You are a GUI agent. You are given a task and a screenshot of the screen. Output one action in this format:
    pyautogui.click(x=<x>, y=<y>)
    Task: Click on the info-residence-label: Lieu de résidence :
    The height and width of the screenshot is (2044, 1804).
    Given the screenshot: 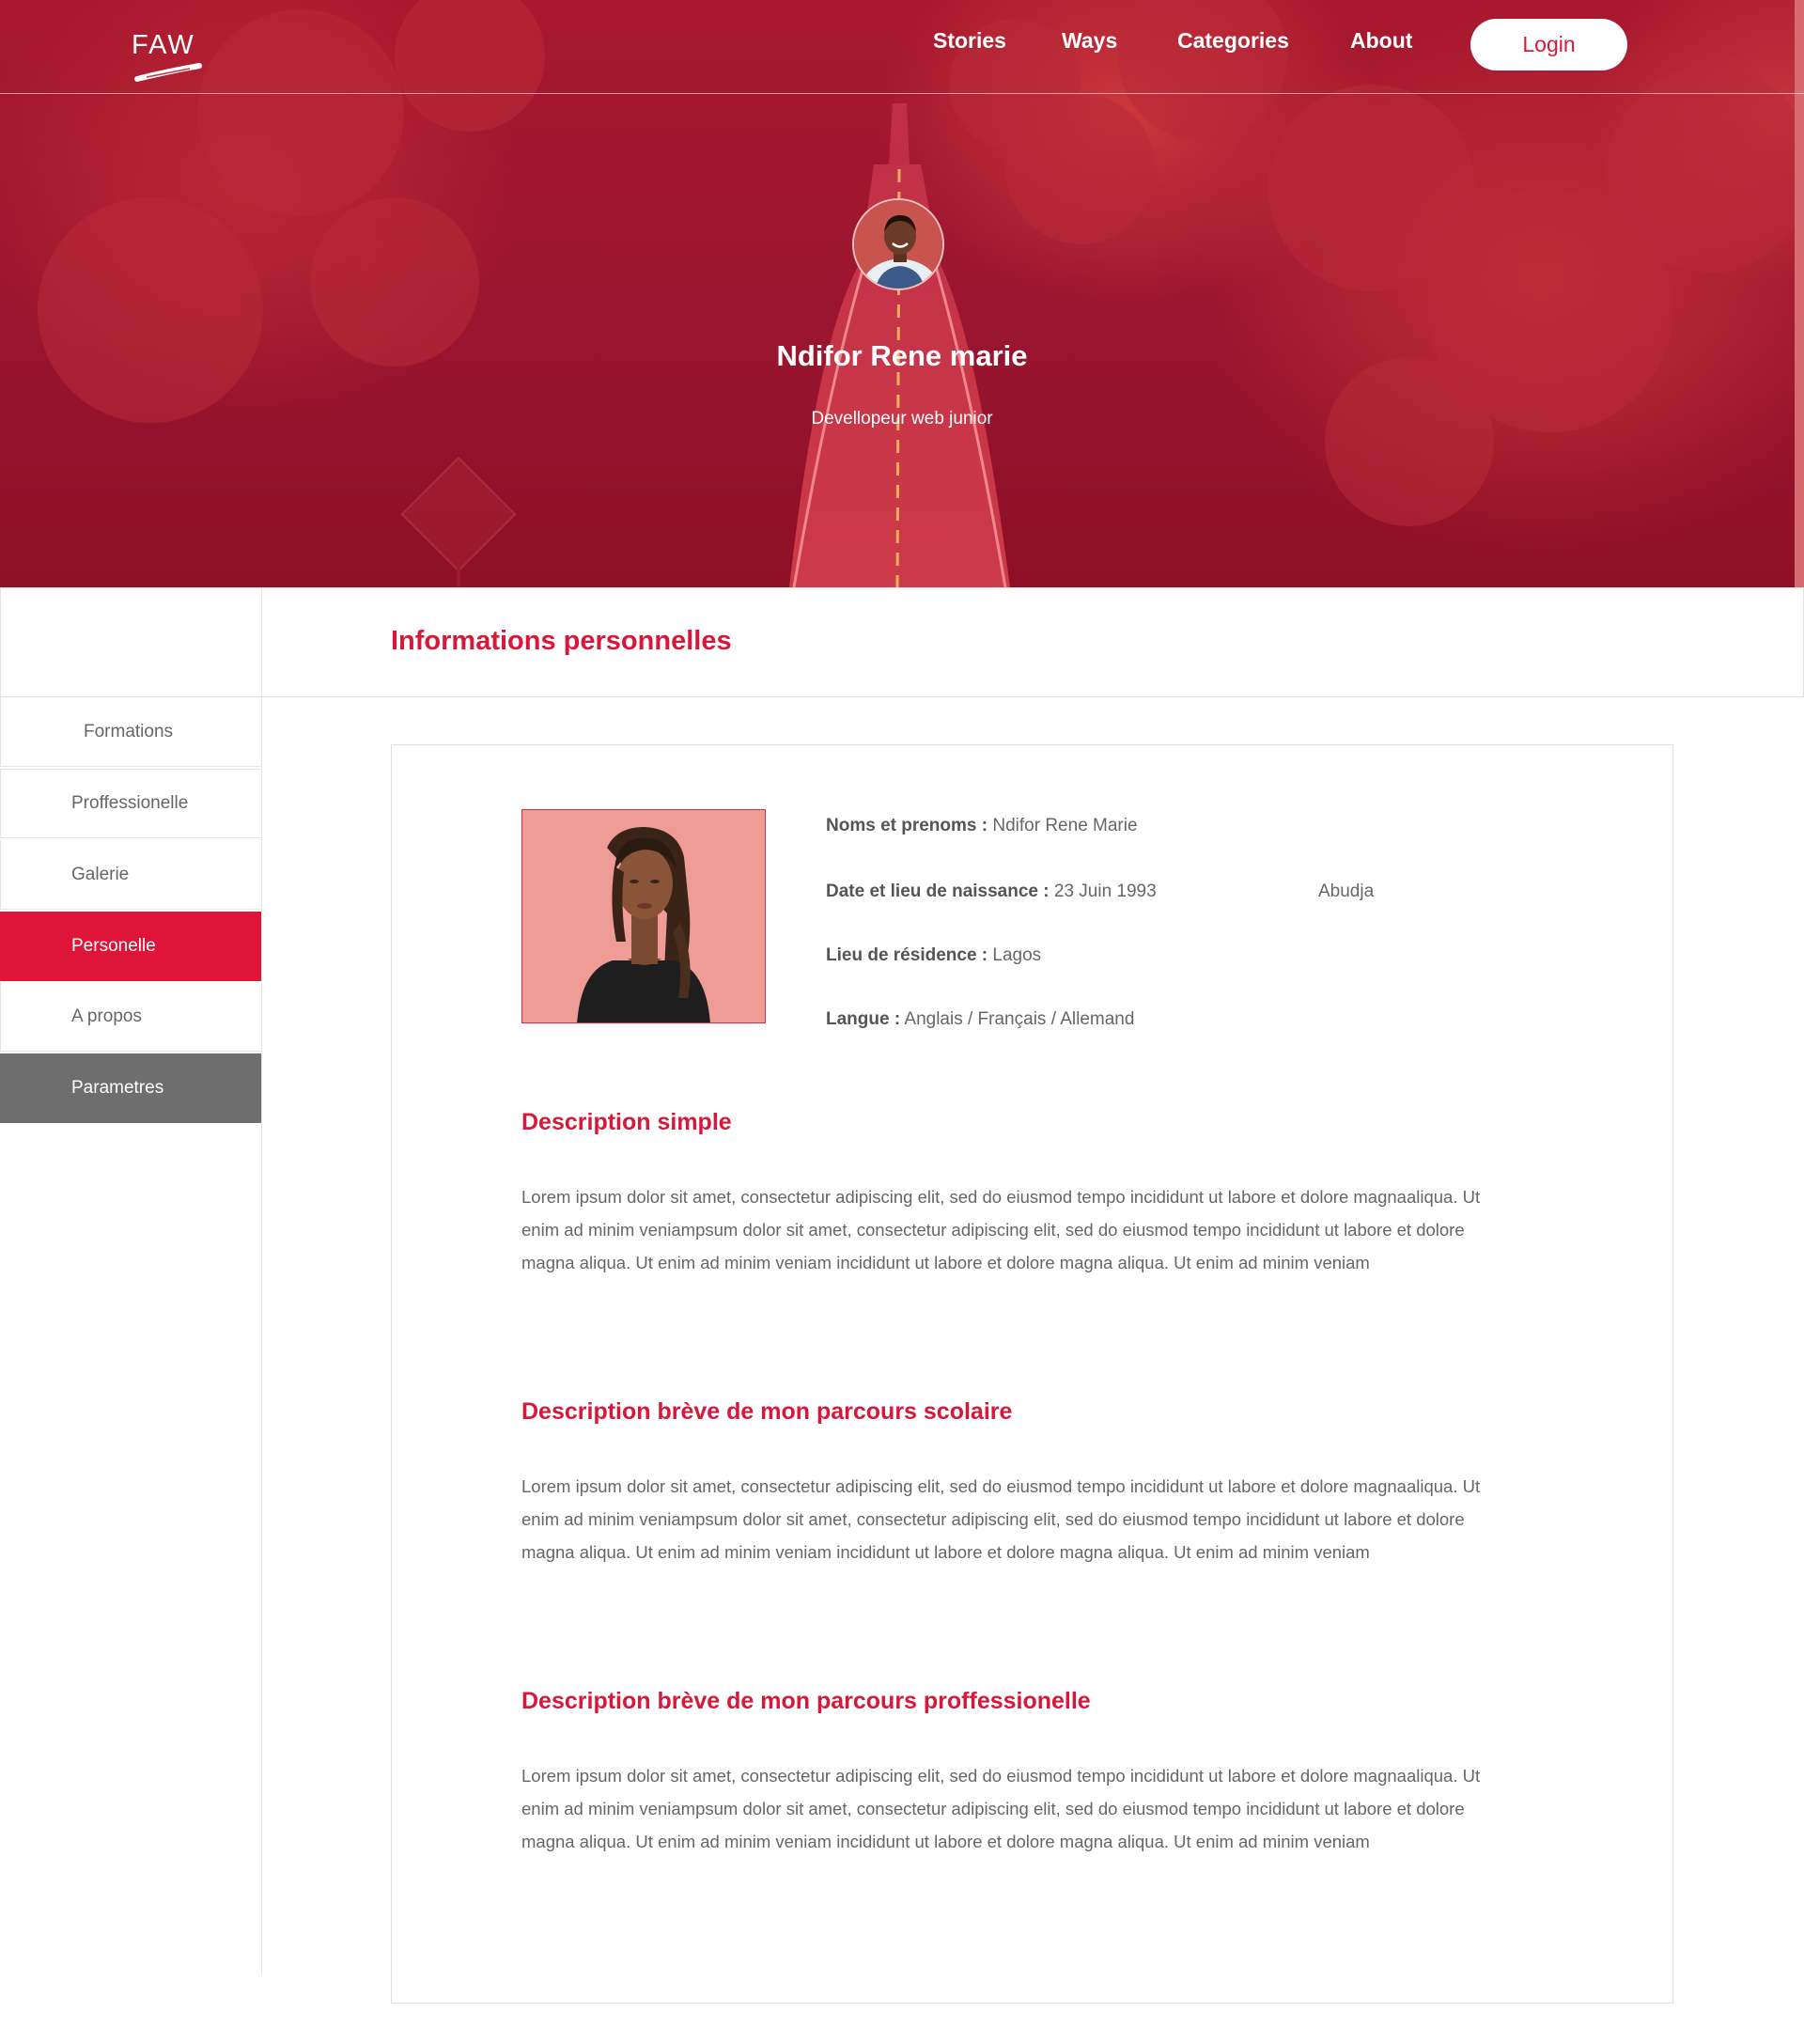 What is the action you would take?
    pyautogui.click(x=907, y=955)
    